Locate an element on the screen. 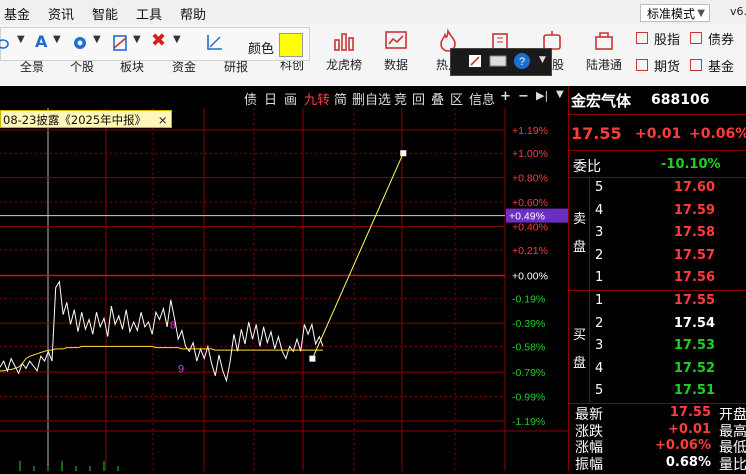 The image size is (746, 474). sell-price: 17.58 is located at coordinates (694, 232).